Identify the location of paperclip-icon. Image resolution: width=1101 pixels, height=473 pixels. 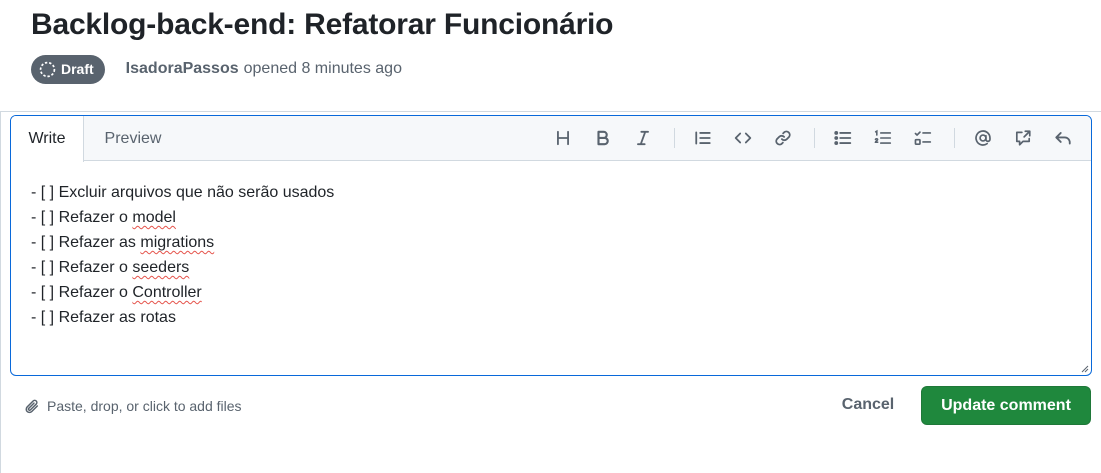
(32, 406).